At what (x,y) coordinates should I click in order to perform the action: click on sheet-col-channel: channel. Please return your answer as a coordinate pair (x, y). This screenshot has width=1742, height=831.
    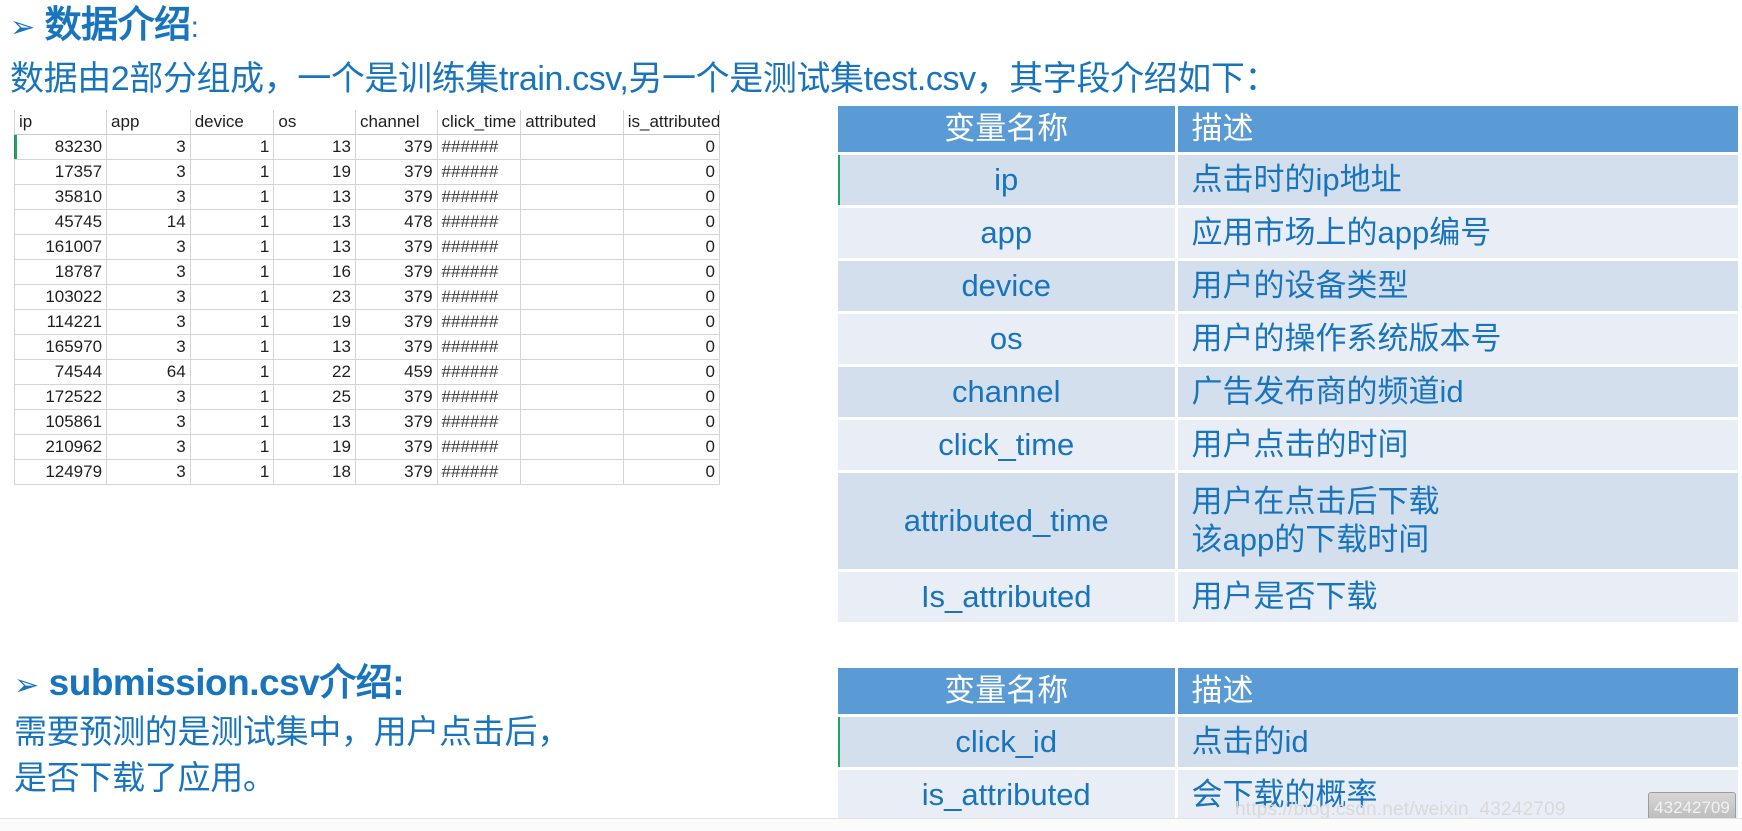
    Looking at the image, I should click on (396, 122).